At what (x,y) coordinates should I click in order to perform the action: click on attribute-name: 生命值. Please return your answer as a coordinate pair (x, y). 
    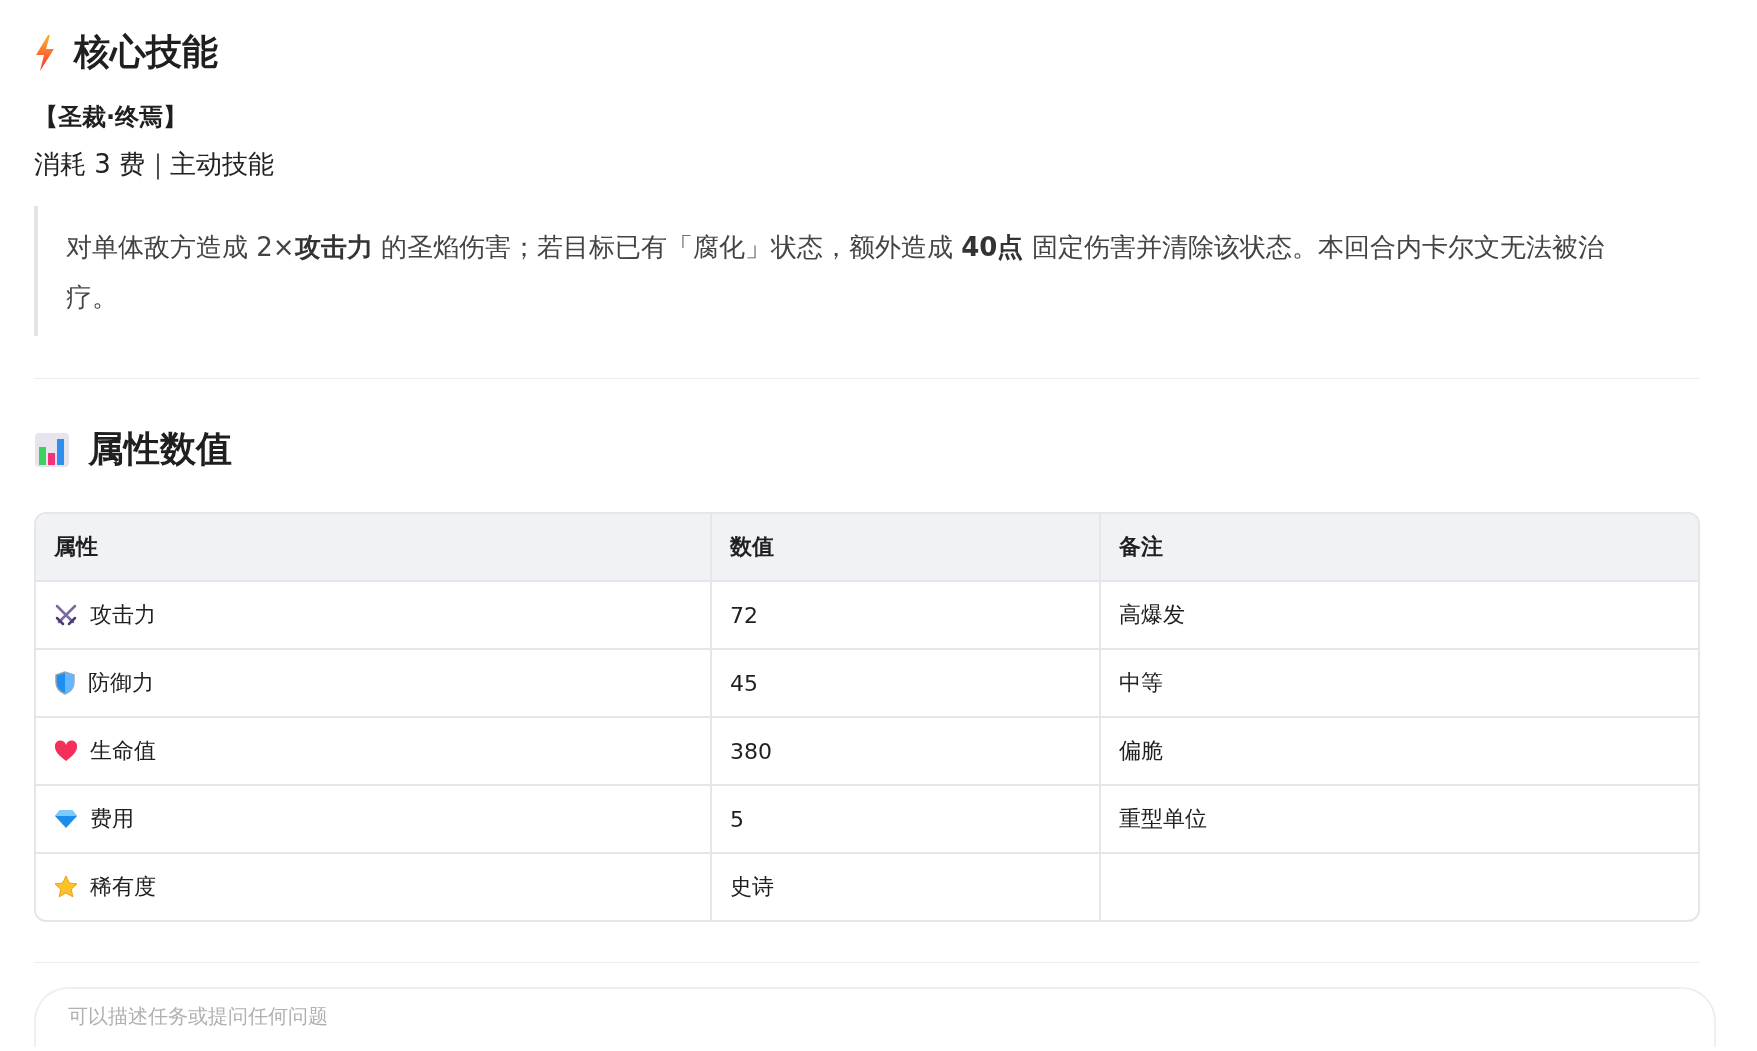
    Looking at the image, I should click on (123, 751).